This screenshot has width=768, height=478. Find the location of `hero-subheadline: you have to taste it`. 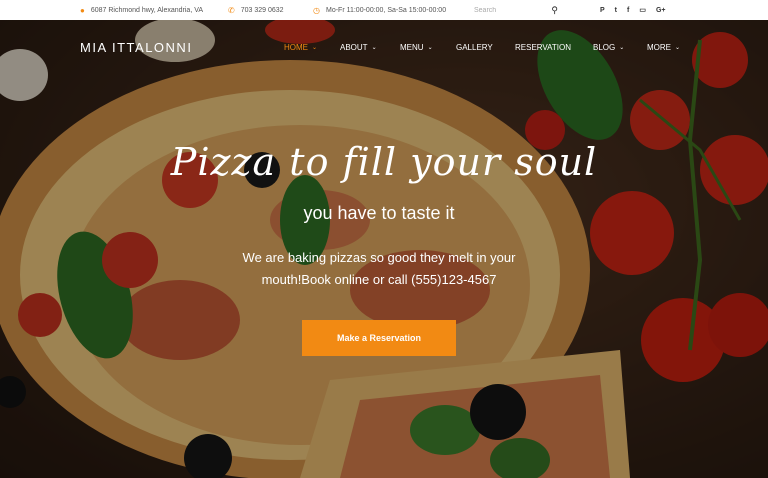

hero-subheadline: you have to taste it is located at coordinates (379, 213).